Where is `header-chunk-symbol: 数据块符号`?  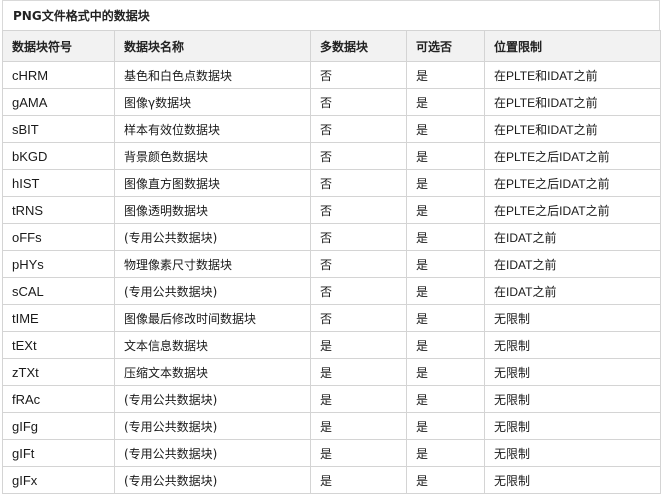
header-chunk-symbol: 数据块符号 is located at coordinates (58, 46).